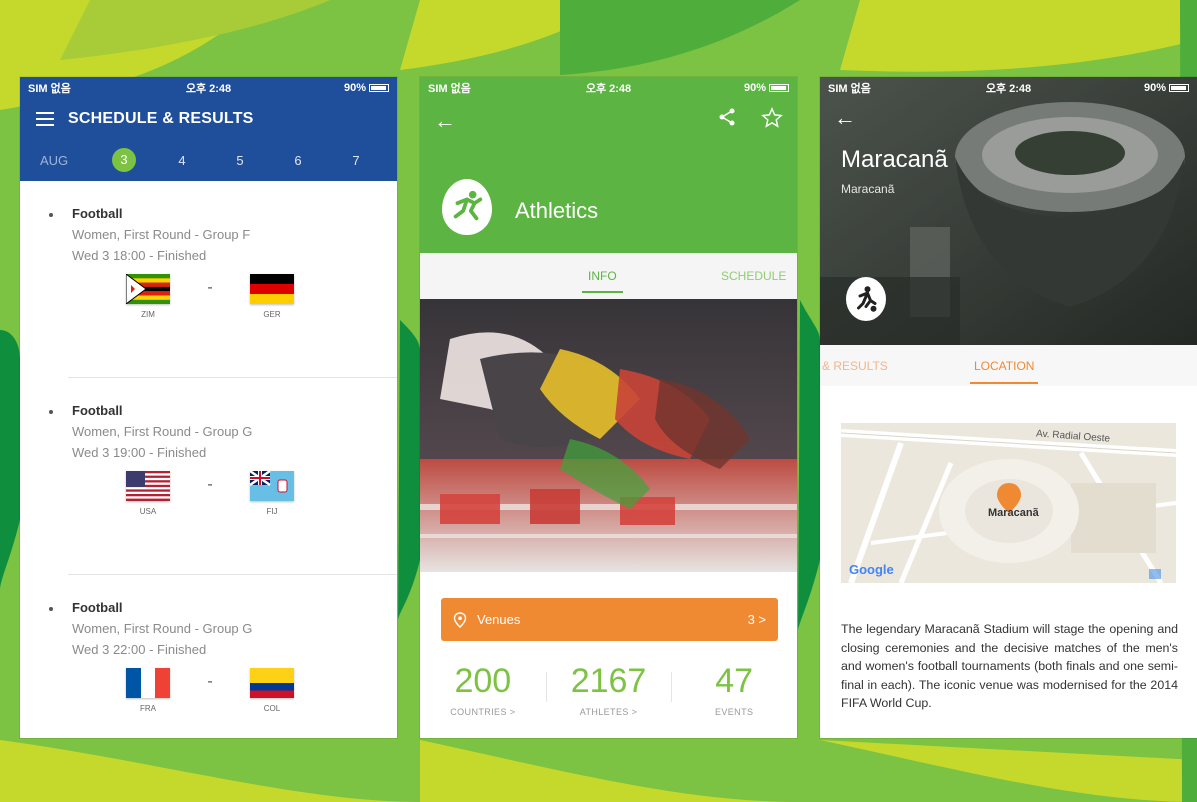 The width and height of the screenshot is (1197, 802). What do you see at coordinates (1004, 371) in the screenshot?
I see `tab-location: LOCATION` at bounding box center [1004, 371].